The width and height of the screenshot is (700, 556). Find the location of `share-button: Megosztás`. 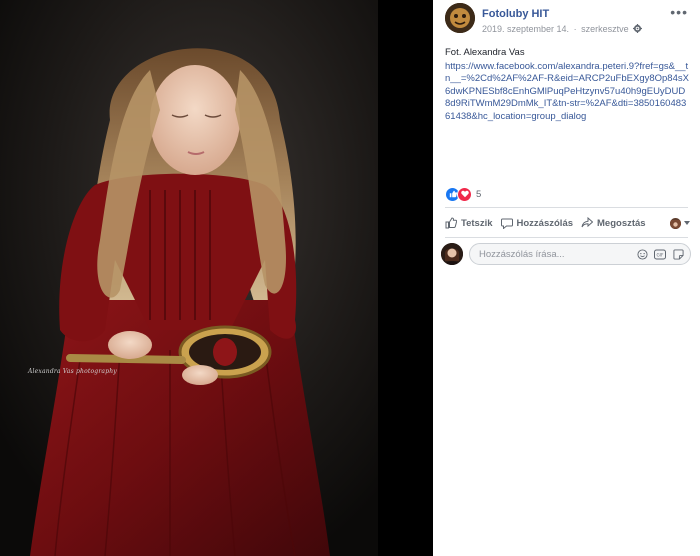

share-button: Megosztás is located at coordinates (613, 223).